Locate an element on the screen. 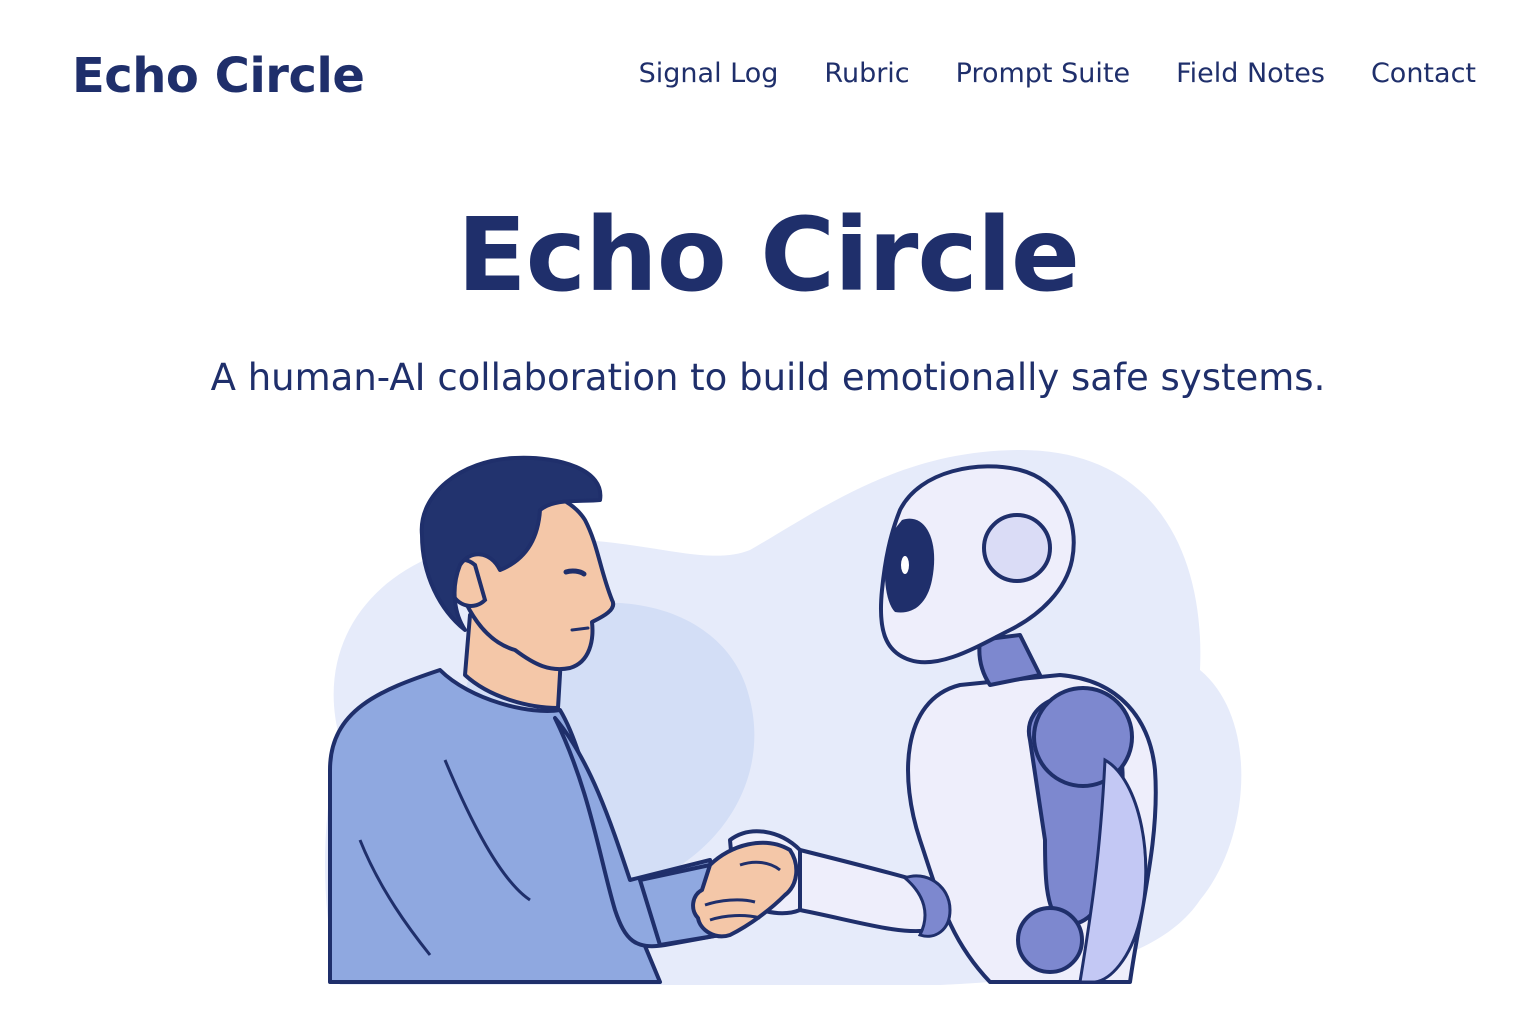 The width and height of the screenshot is (1536, 1024). nav-link-contact: Contact is located at coordinates (1423, 73).